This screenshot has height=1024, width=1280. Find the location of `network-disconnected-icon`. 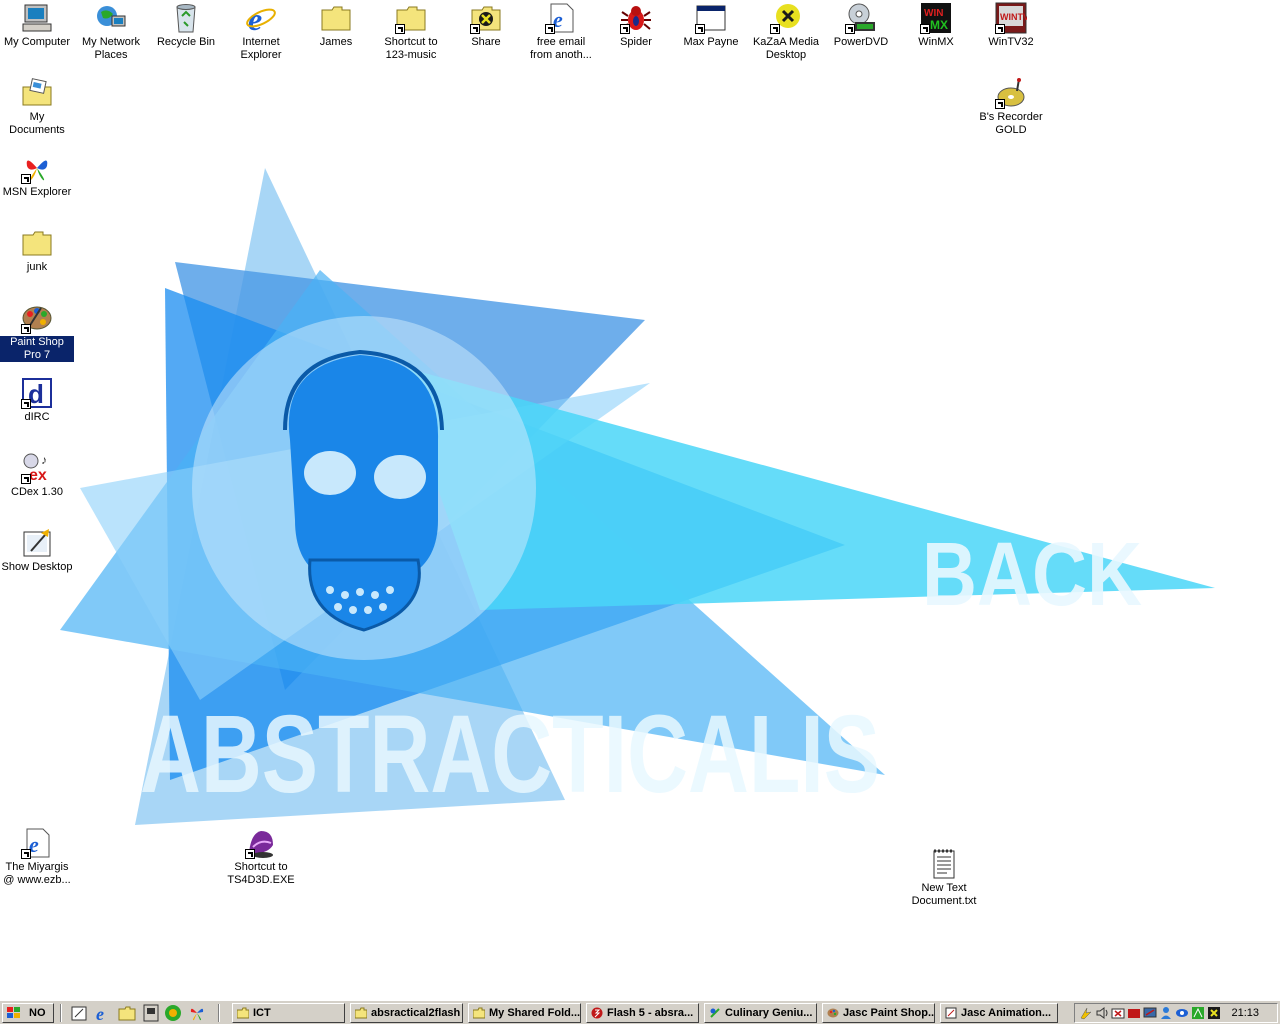

network-disconnected-icon is located at coordinates (1118, 1013).